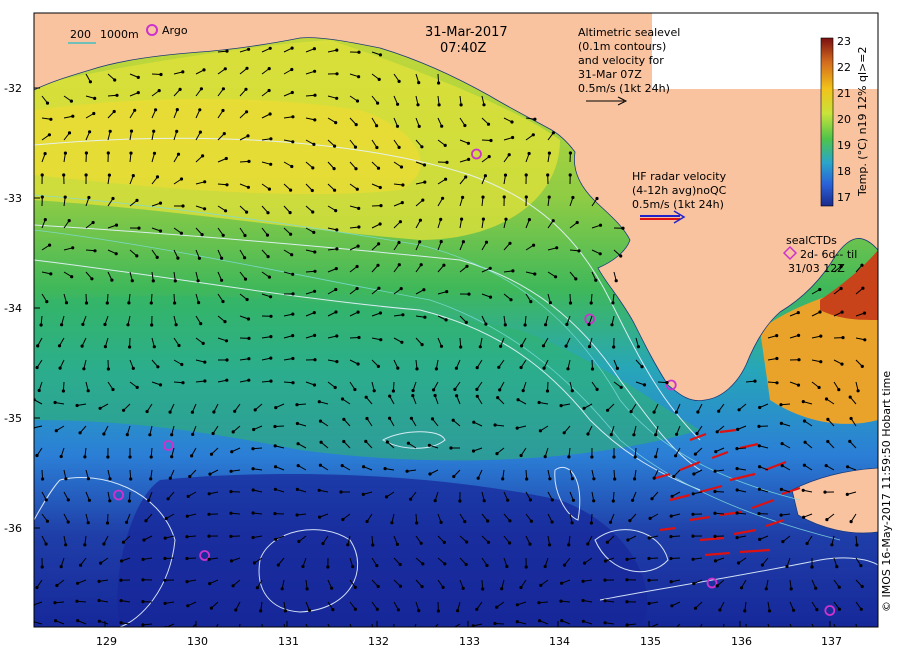 This screenshot has height=660, width=900. I want to click on altimetry-line: 0.5m/s (1kt 24h), so click(624, 88).